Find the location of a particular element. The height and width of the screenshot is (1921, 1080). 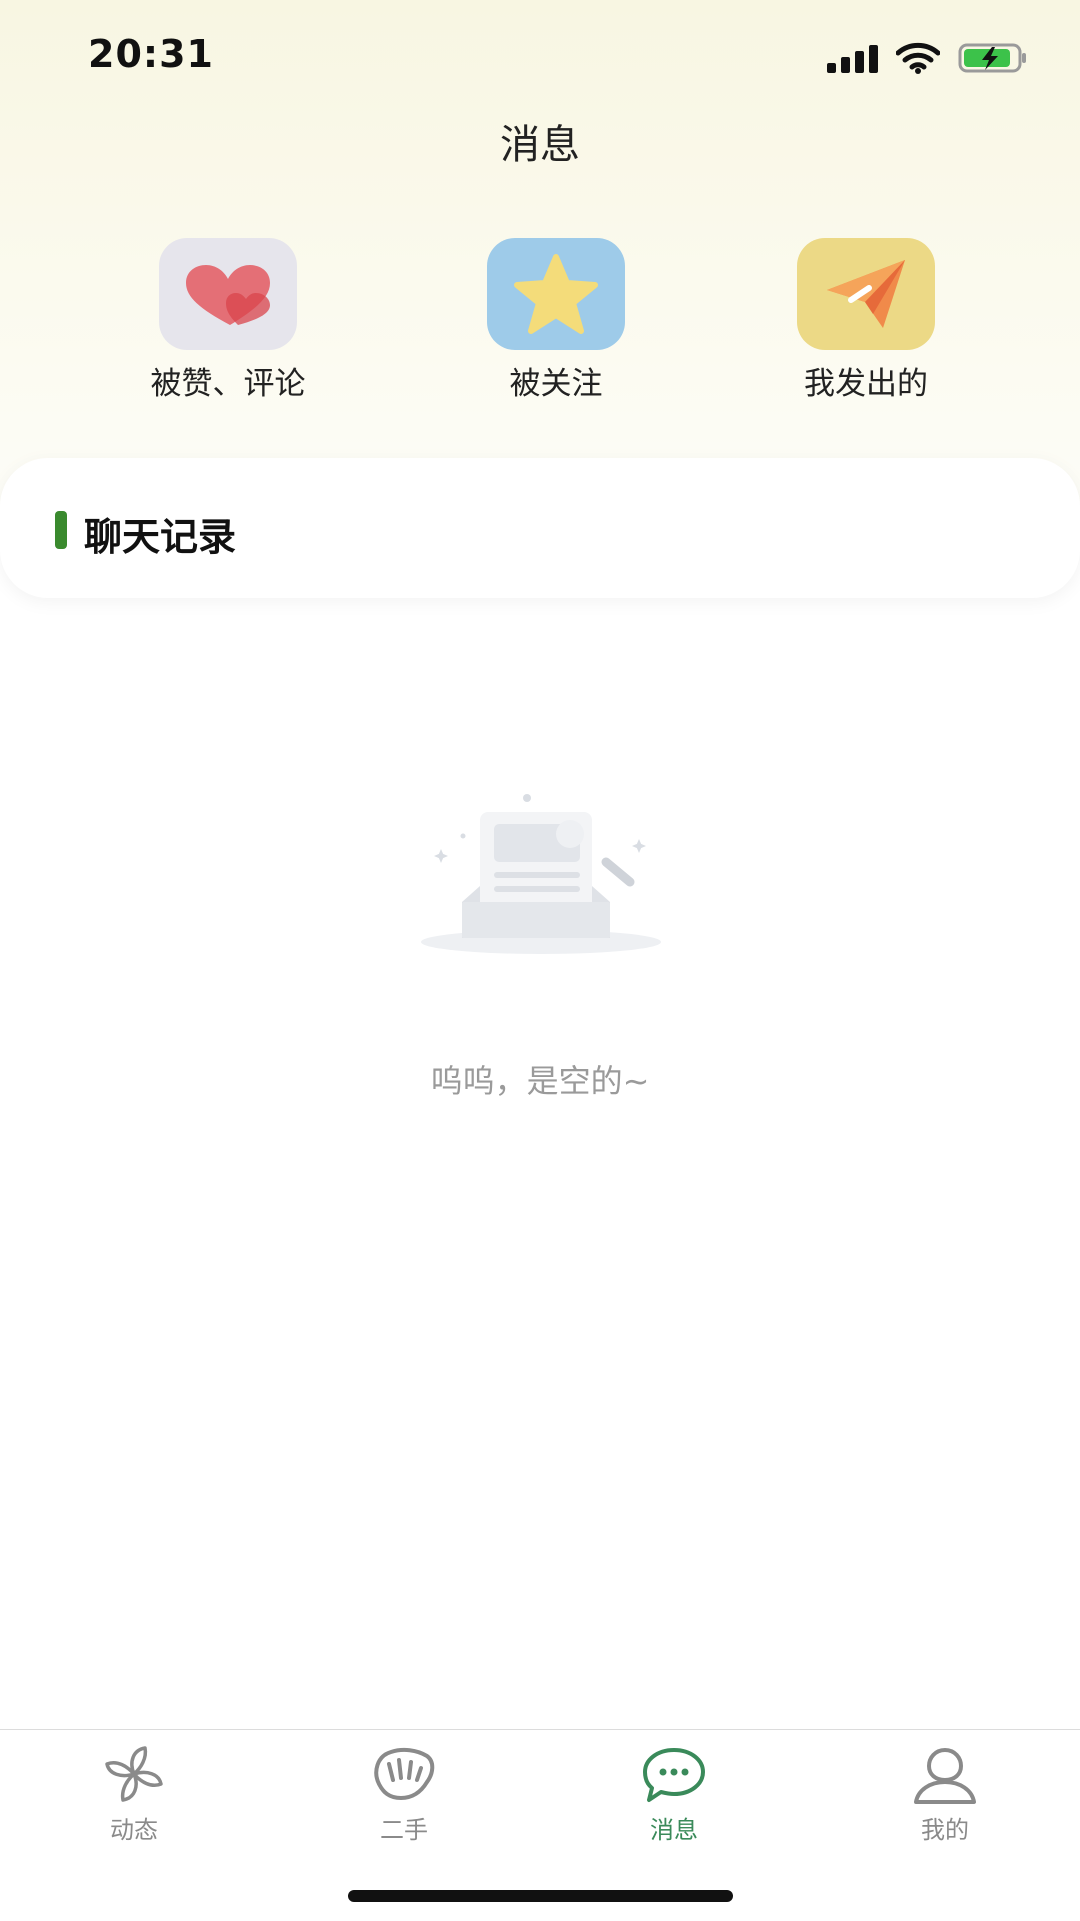

shortcut-sent: 我发出的 is located at coordinates (866, 320).